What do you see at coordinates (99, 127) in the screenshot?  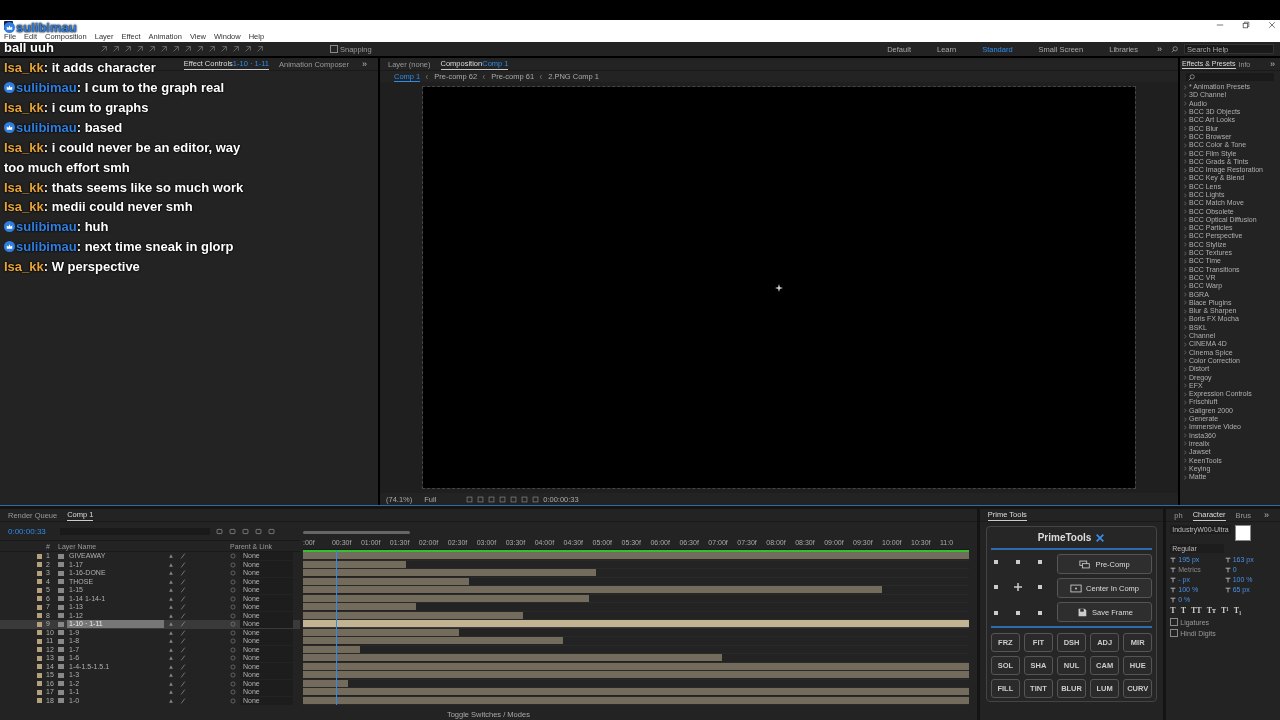 I see `chat-message: : based` at bounding box center [99, 127].